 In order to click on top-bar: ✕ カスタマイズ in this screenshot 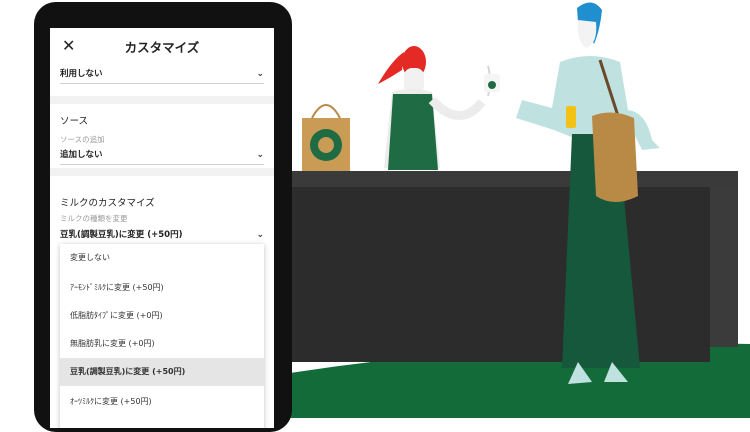, I will do `click(162, 47)`.